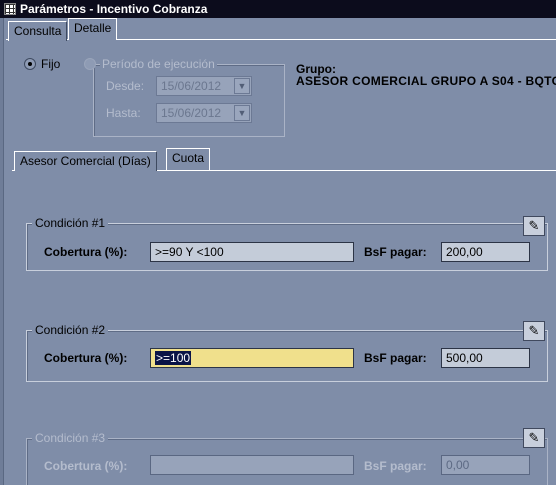  I want to click on condicion-1-cobertura-value: >=90 Y <100, so click(189, 252).